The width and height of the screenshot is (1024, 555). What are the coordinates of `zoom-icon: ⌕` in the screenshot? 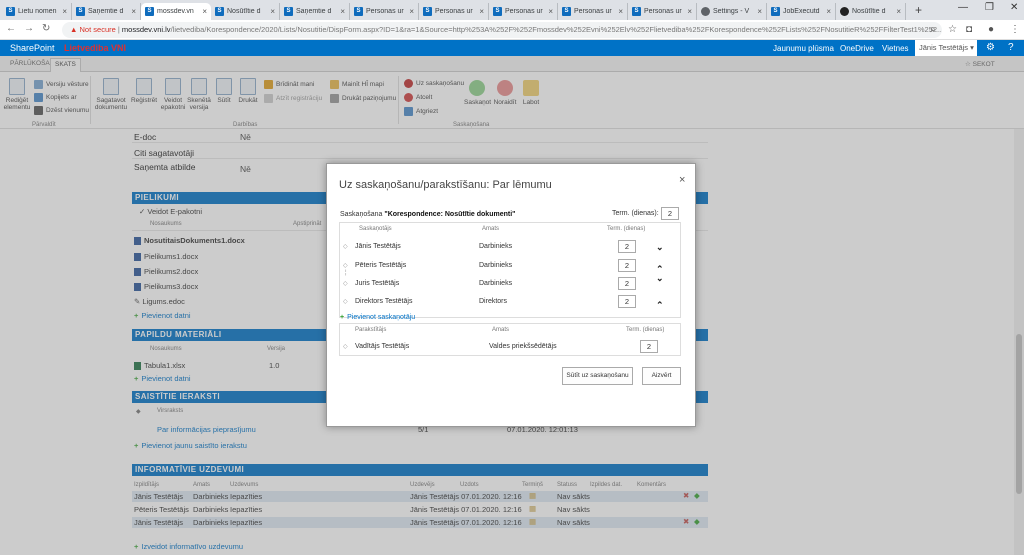 It's located at (933, 29).